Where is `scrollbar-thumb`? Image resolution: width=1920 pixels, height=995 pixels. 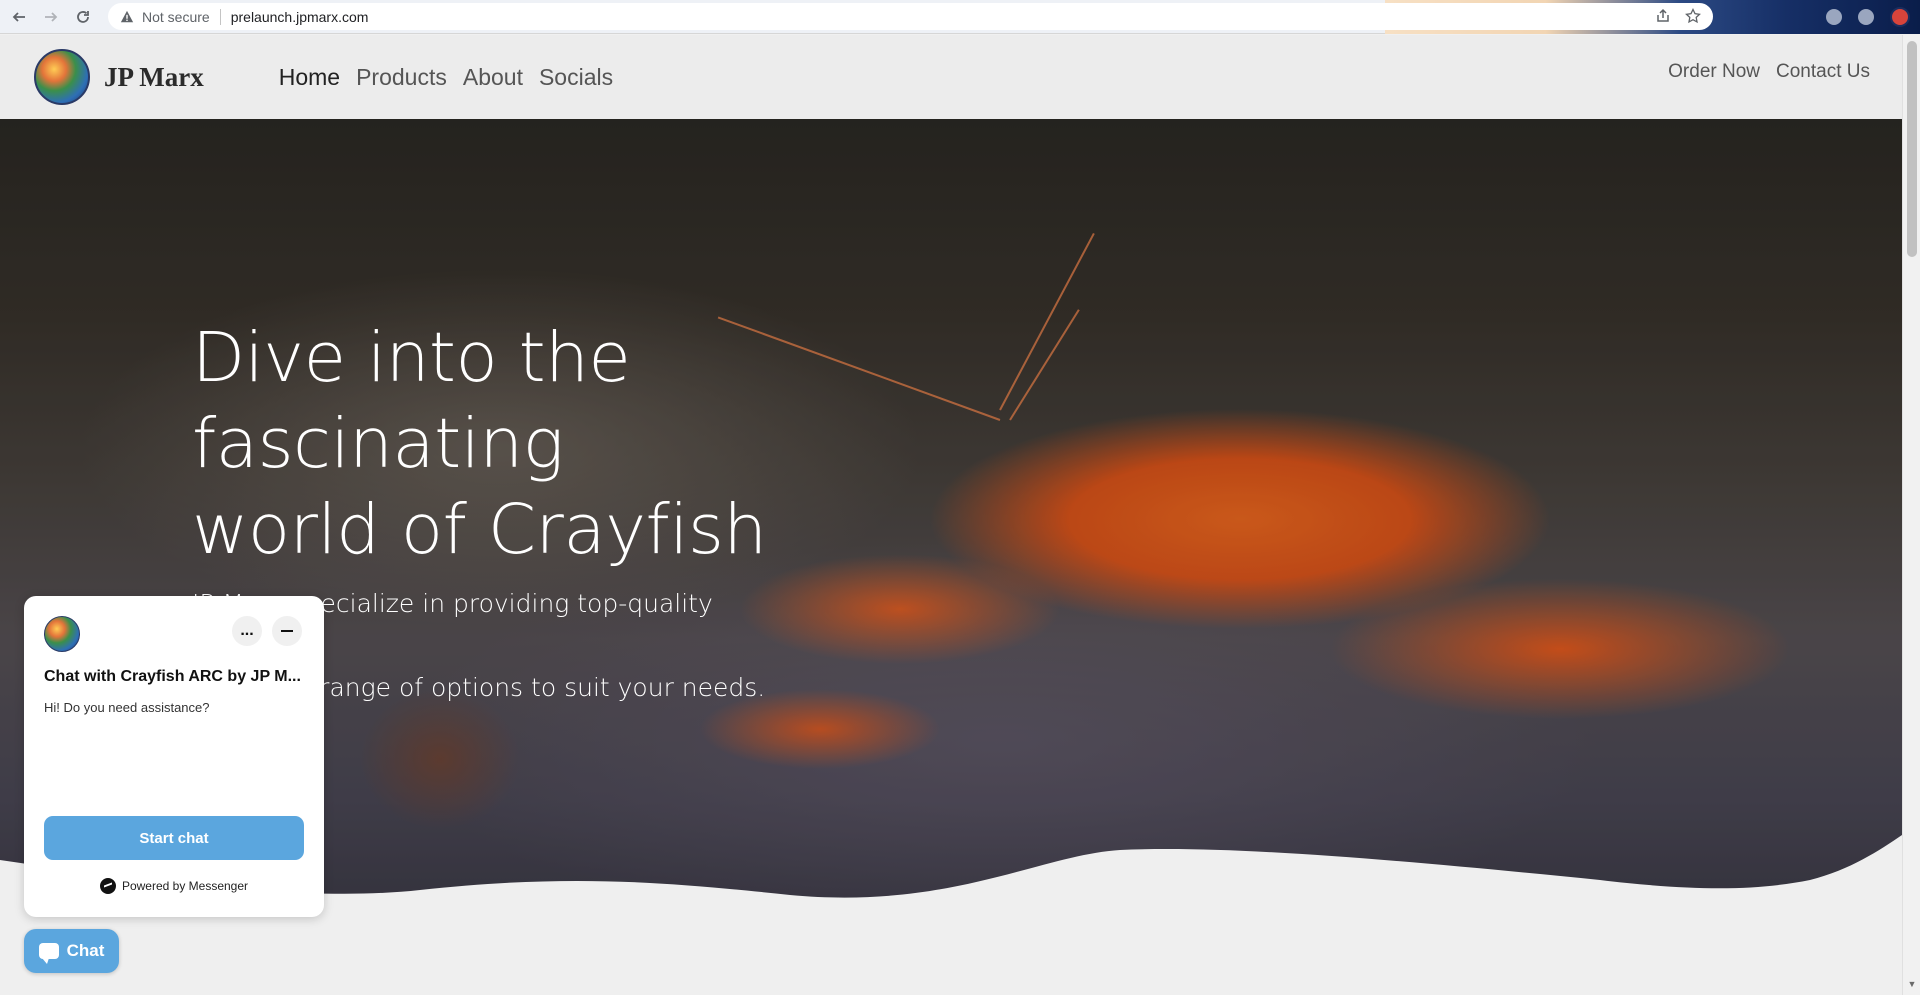
scrollbar-thumb is located at coordinates (1912, 149).